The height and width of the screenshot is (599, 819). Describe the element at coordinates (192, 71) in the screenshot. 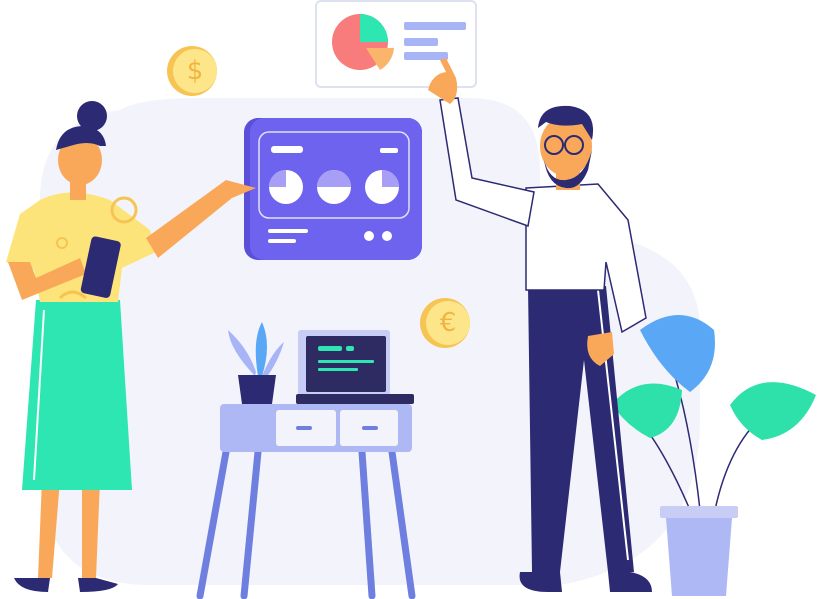

I see `dollar-coin-icon` at that location.